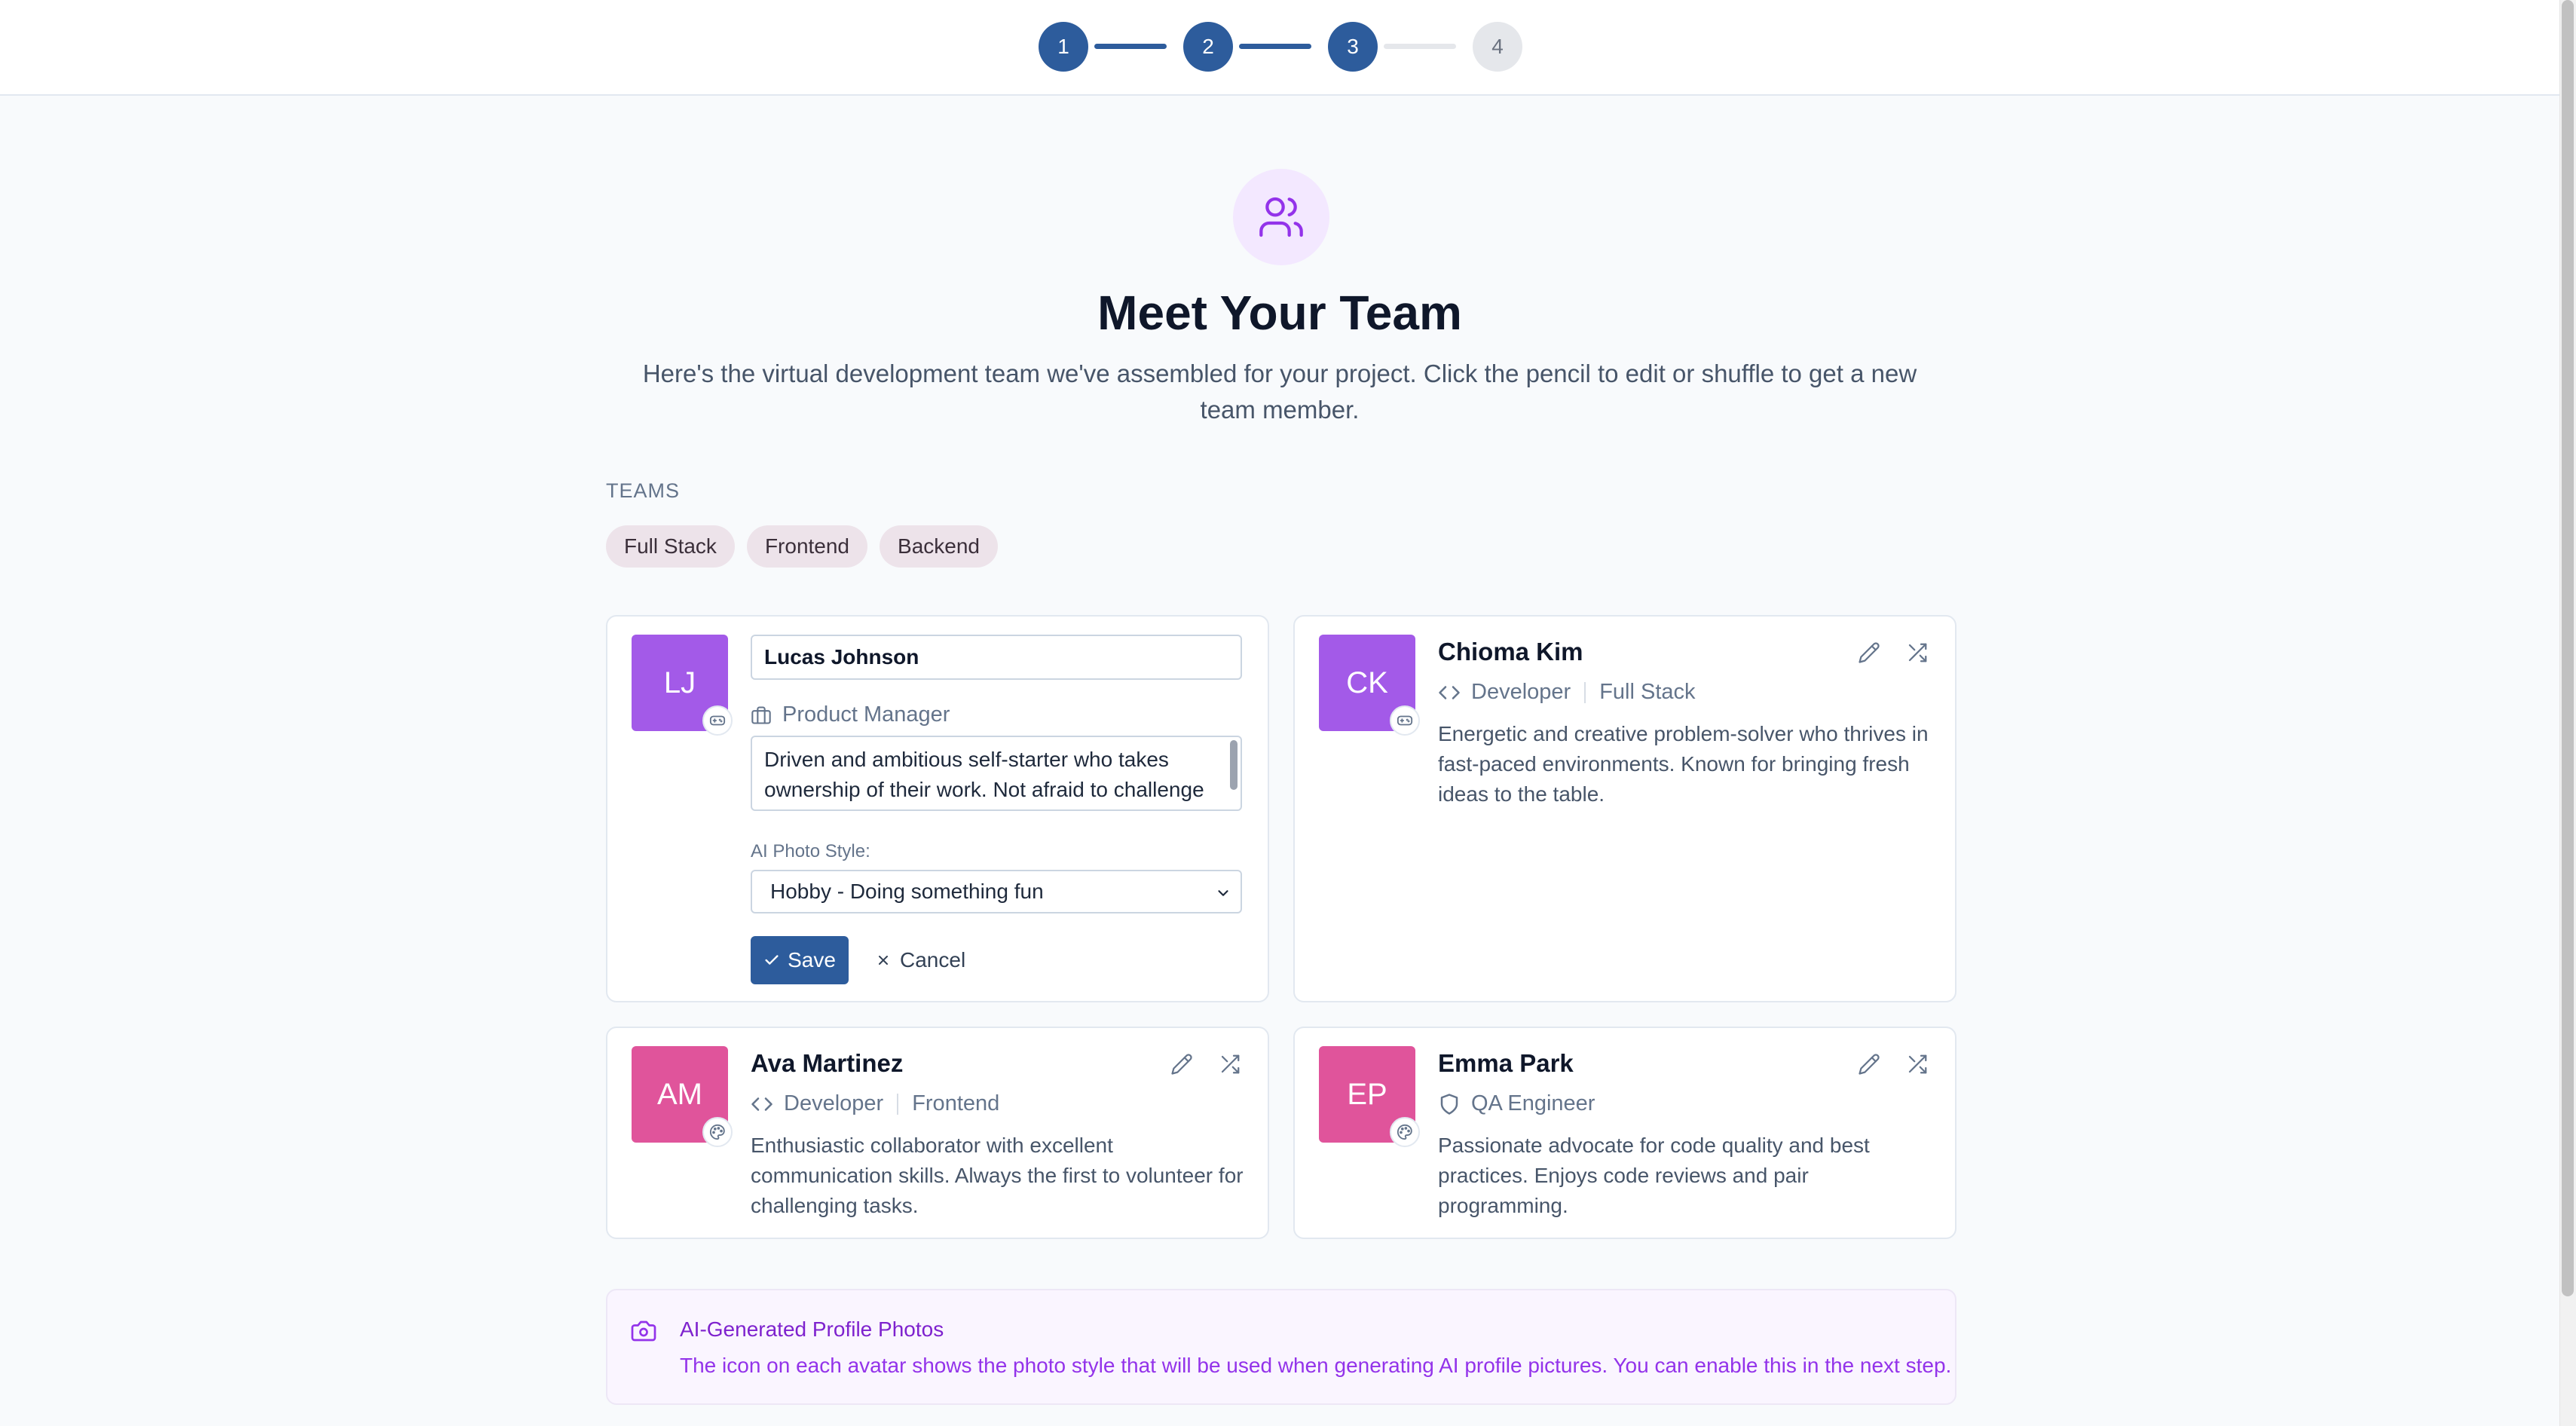 This screenshot has width=2576, height=1426. Describe the element at coordinates (907, 891) in the screenshot. I see `photo-style-value: Hobby - Doing something fun` at that location.